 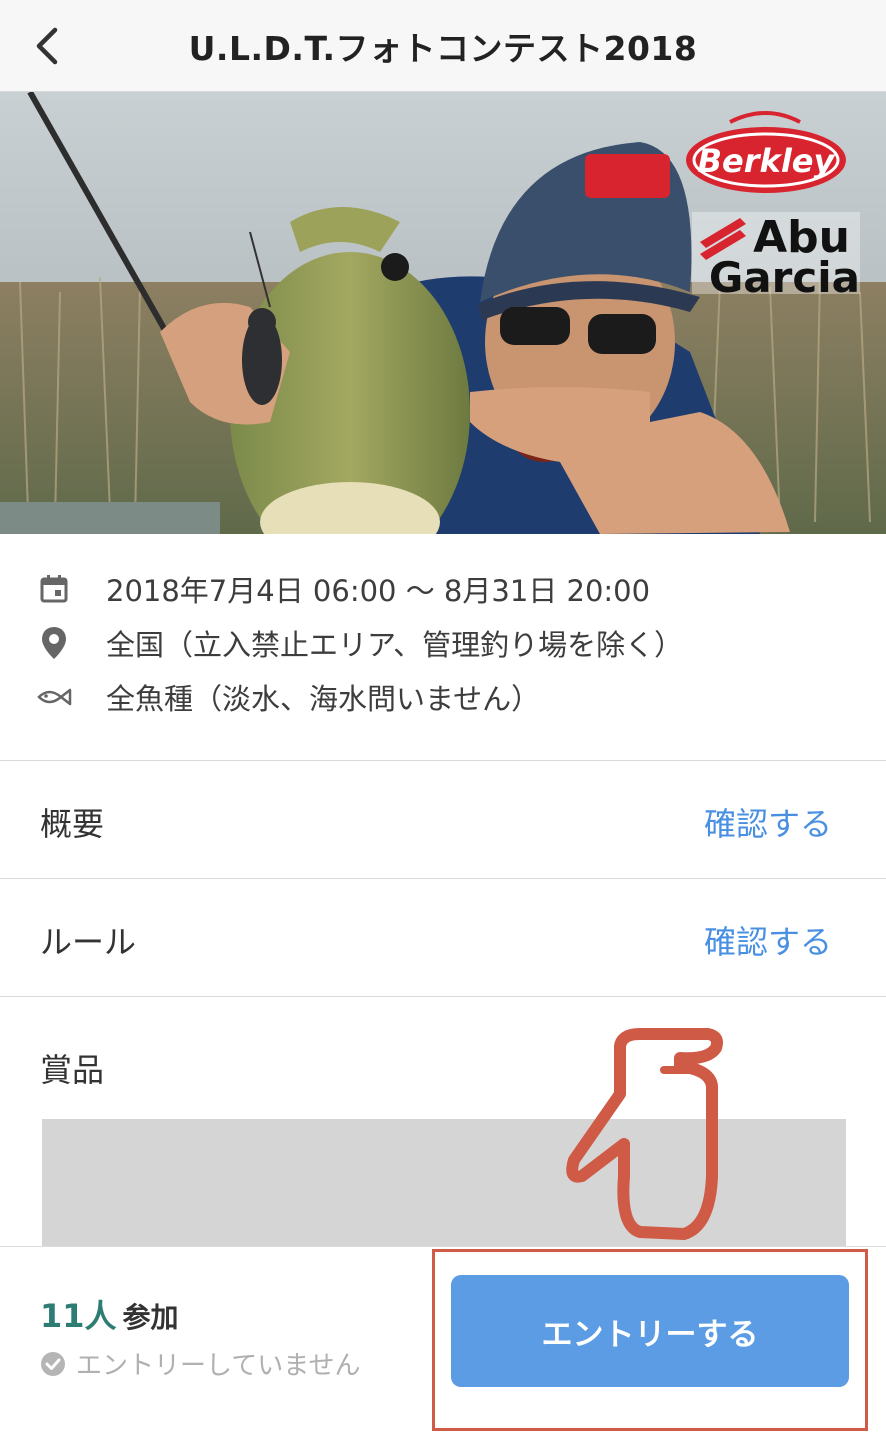 What do you see at coordinates (768, 822) in the screenshot?
I see `overview-confirm-link: 確認する` at bounding box center [768, 822].